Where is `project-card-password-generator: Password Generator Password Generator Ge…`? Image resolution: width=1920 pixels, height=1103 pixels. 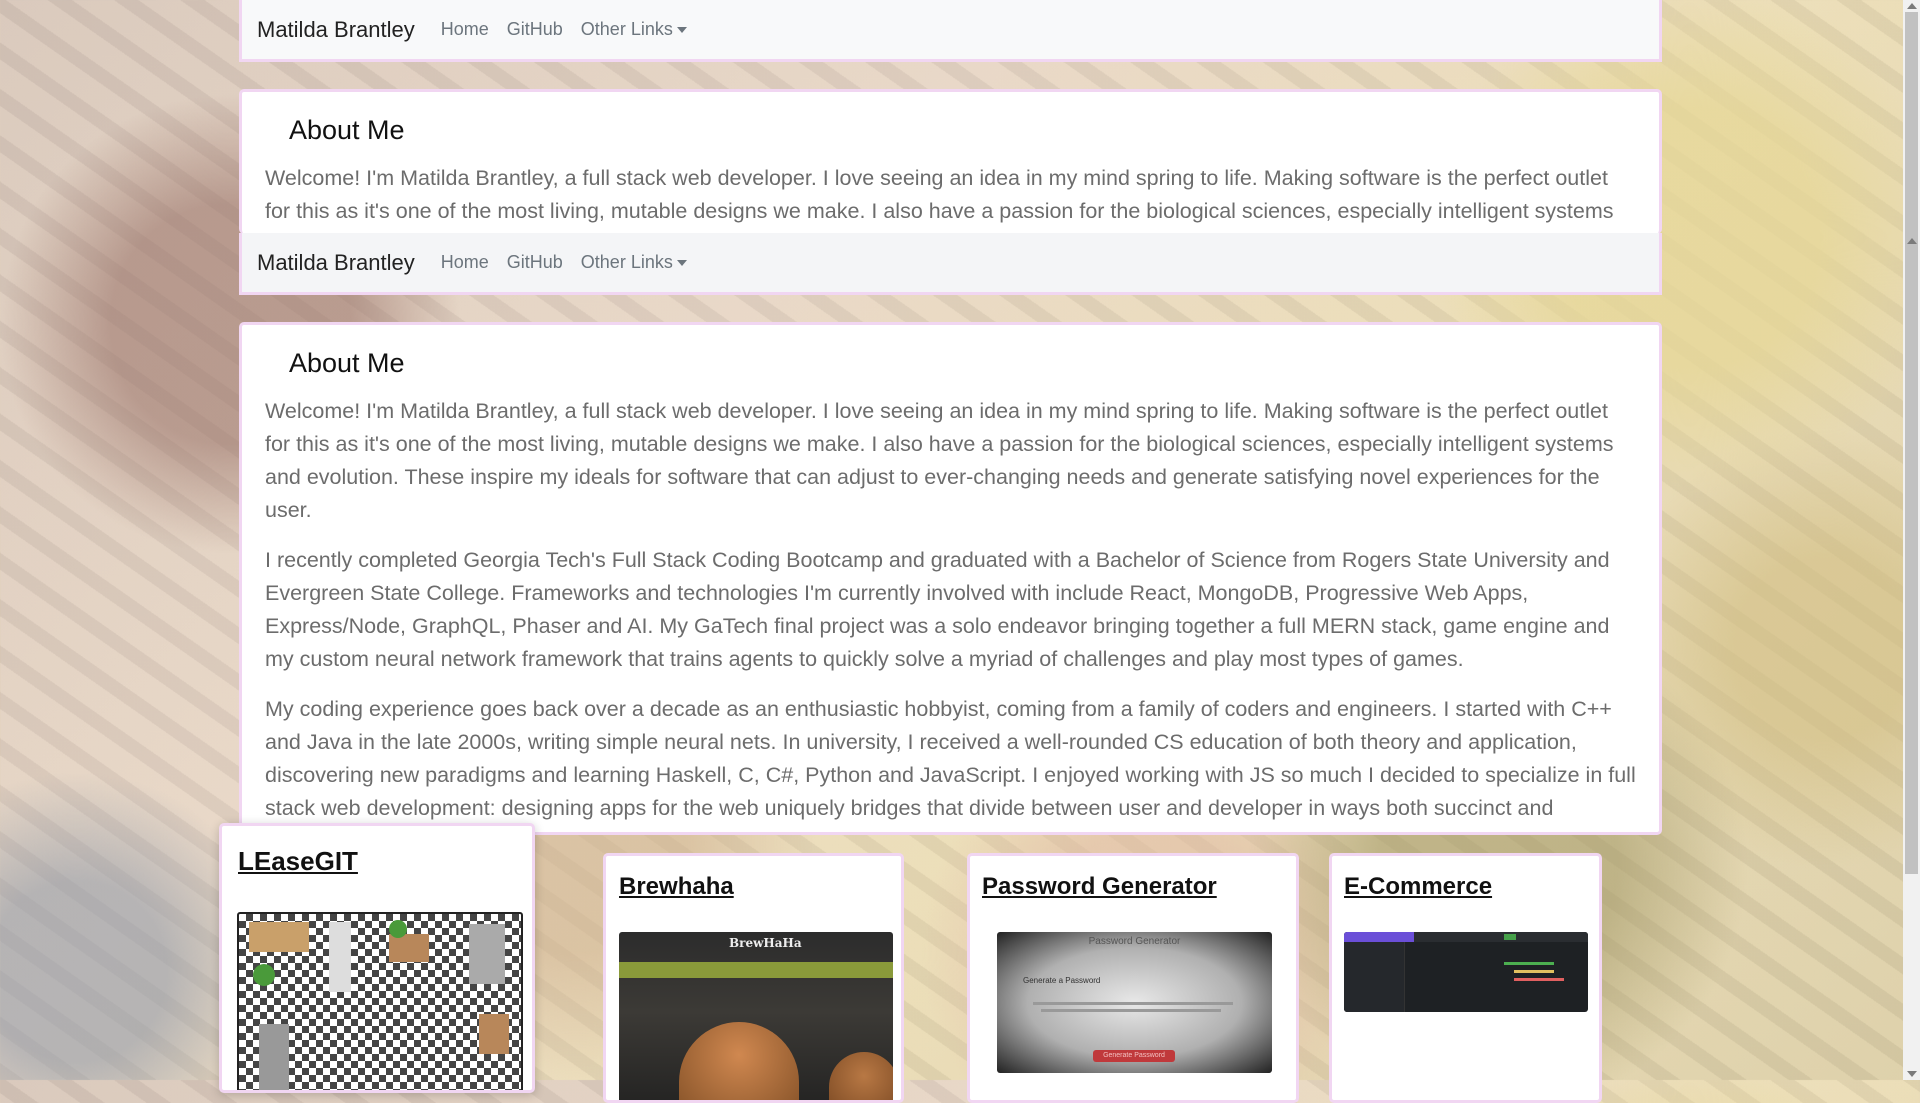
project-card-password-generator: Password Generator Password Generator Ge… is located at coordinates (1133, 978).